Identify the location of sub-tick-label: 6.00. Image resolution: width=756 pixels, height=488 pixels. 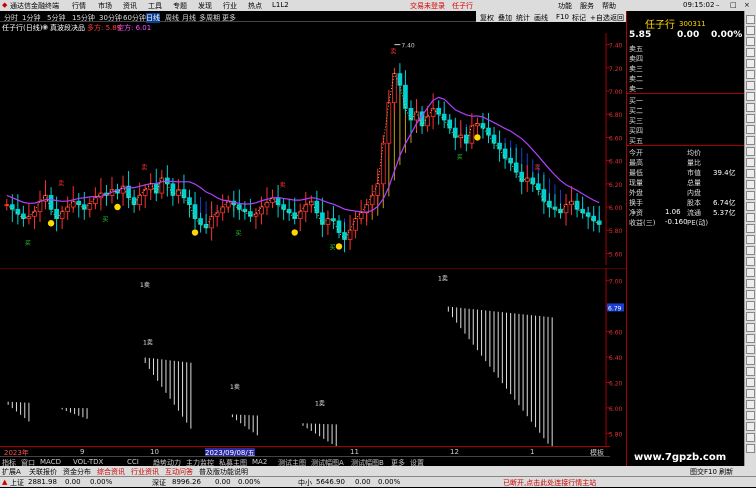
(616, 409).